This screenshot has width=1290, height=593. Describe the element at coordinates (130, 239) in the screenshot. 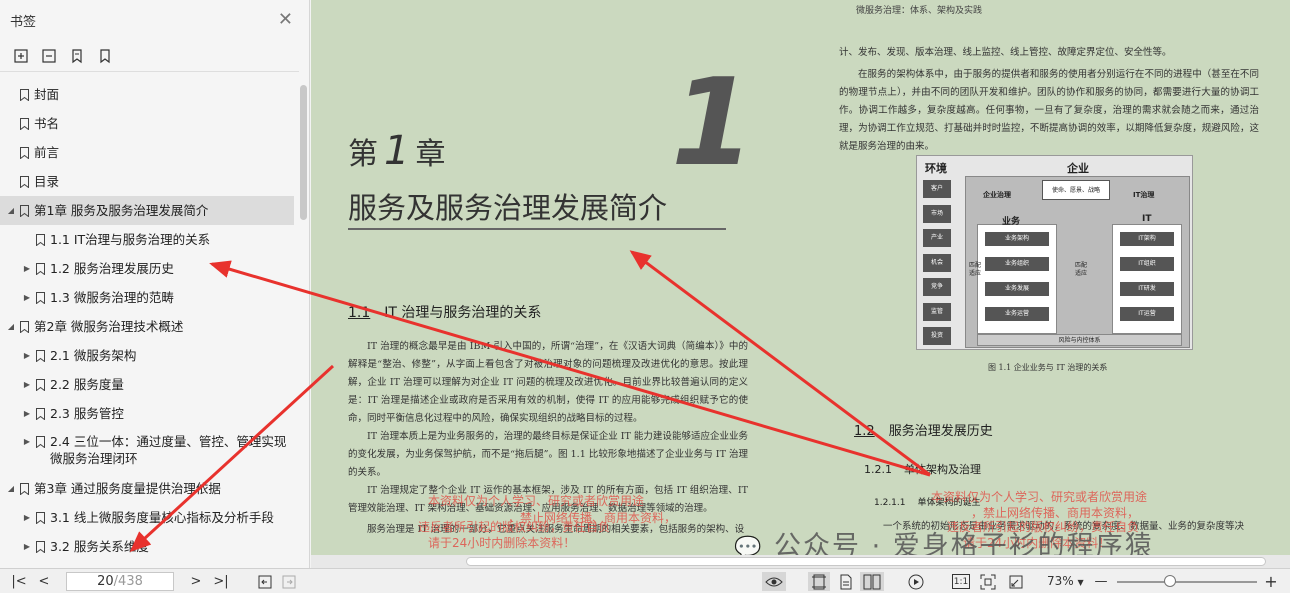

I see `bookmark-label: 1.1 IT治理与服务治理的关系` at that location.